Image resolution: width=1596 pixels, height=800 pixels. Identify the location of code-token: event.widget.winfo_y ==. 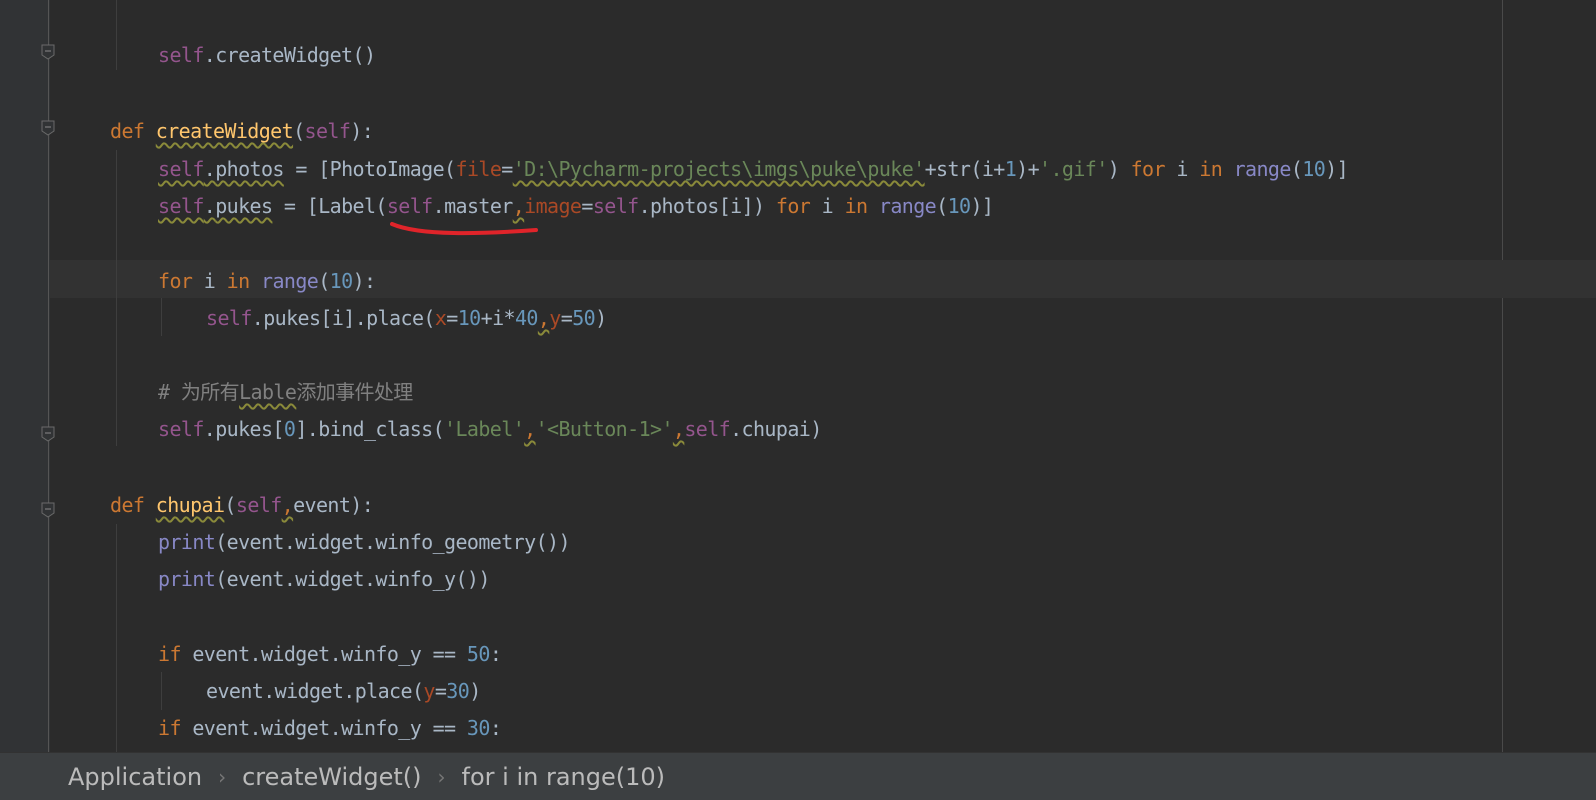
(323, 654).